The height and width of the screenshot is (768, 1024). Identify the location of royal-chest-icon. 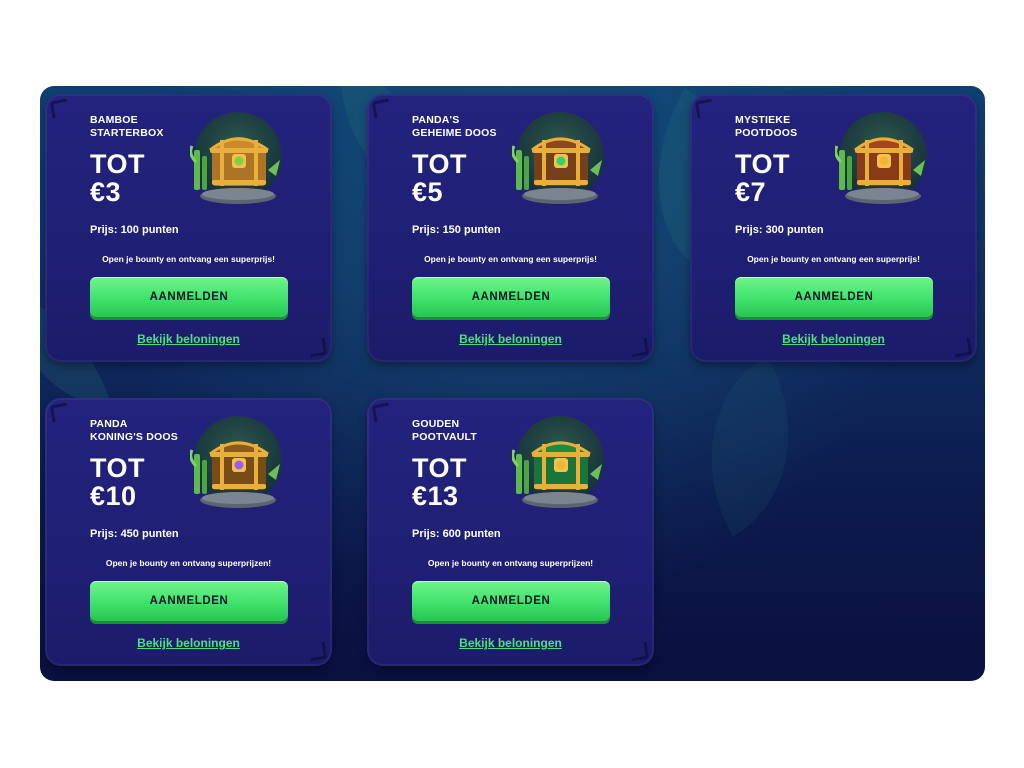
(238, 462).